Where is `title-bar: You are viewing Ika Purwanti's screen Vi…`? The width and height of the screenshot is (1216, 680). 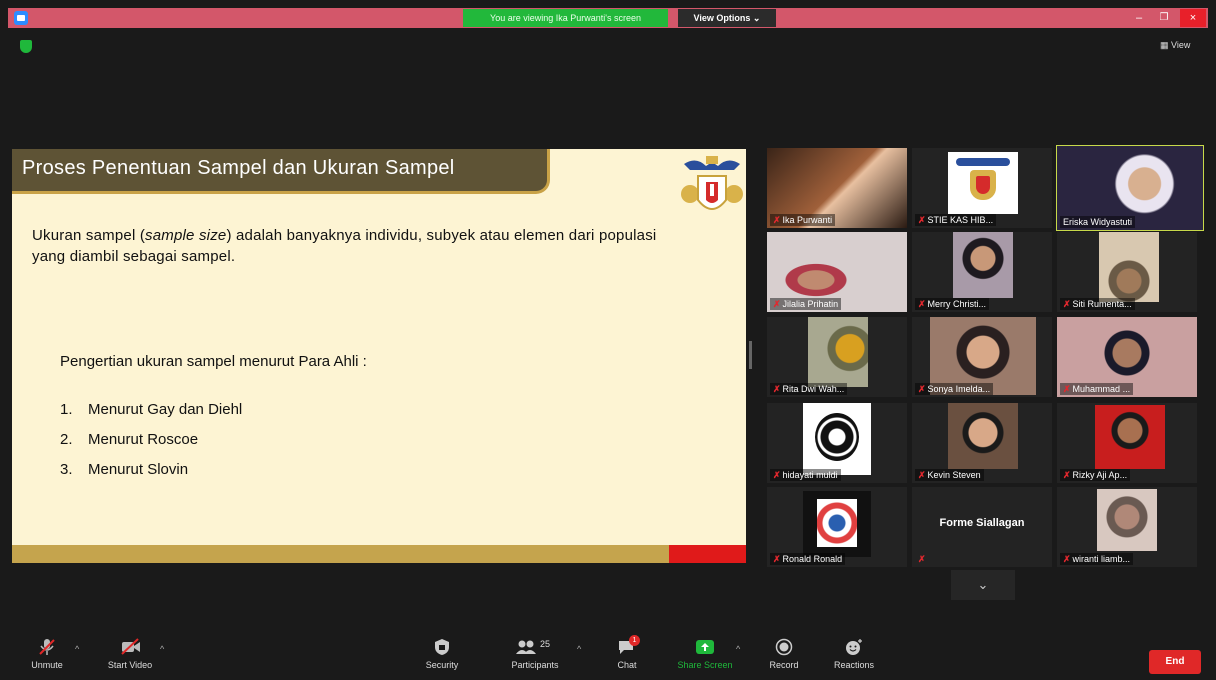
title-bar: You are viewing Ika Purwanti's screen Vi… is located at coordinates (608, 18).